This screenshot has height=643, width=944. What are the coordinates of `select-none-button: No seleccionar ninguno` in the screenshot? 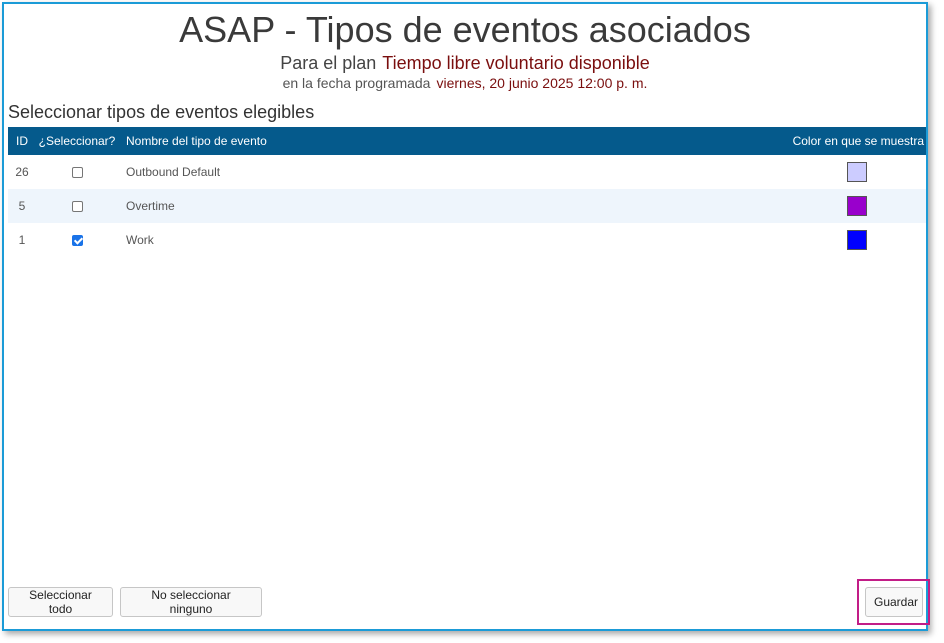 It's located at (191, 602).